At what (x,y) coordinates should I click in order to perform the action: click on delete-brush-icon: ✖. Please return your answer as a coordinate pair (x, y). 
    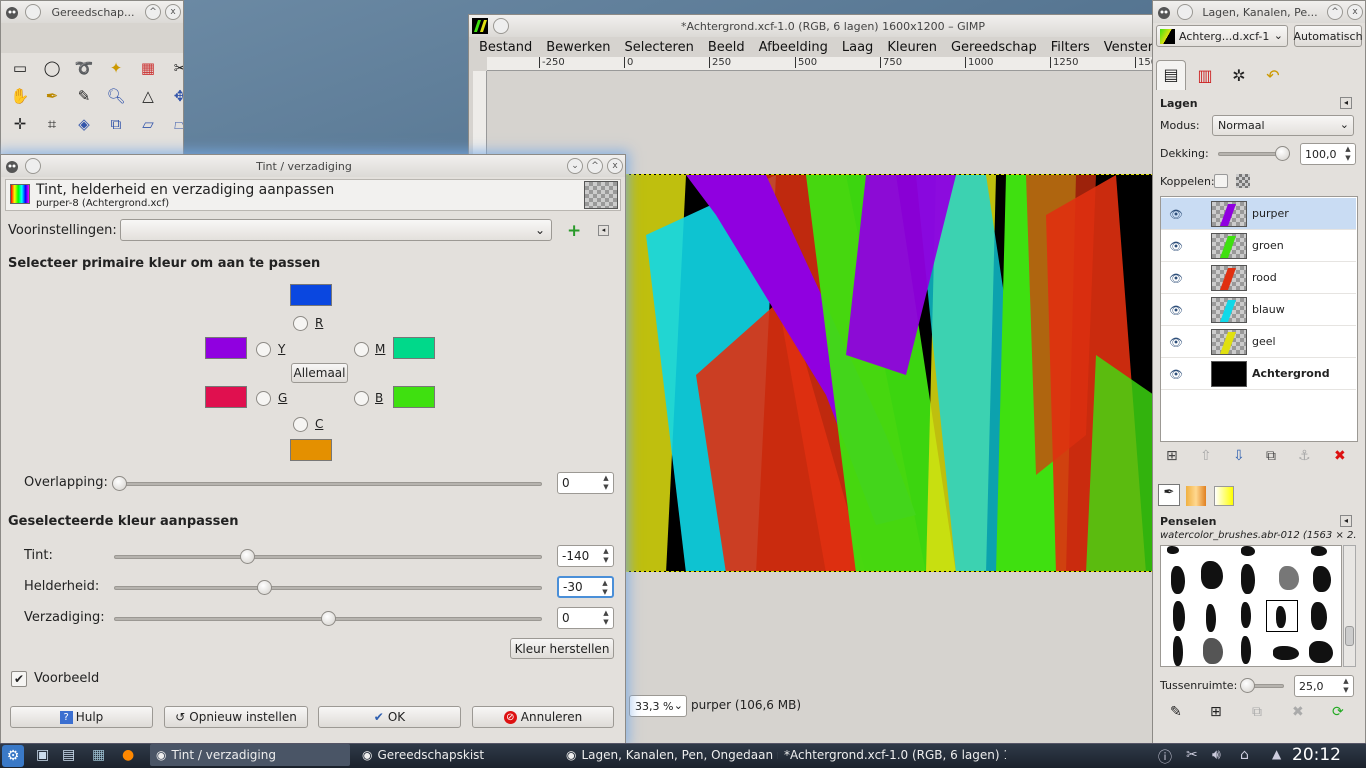
    Looking at the image, I should click on (1298, 712).